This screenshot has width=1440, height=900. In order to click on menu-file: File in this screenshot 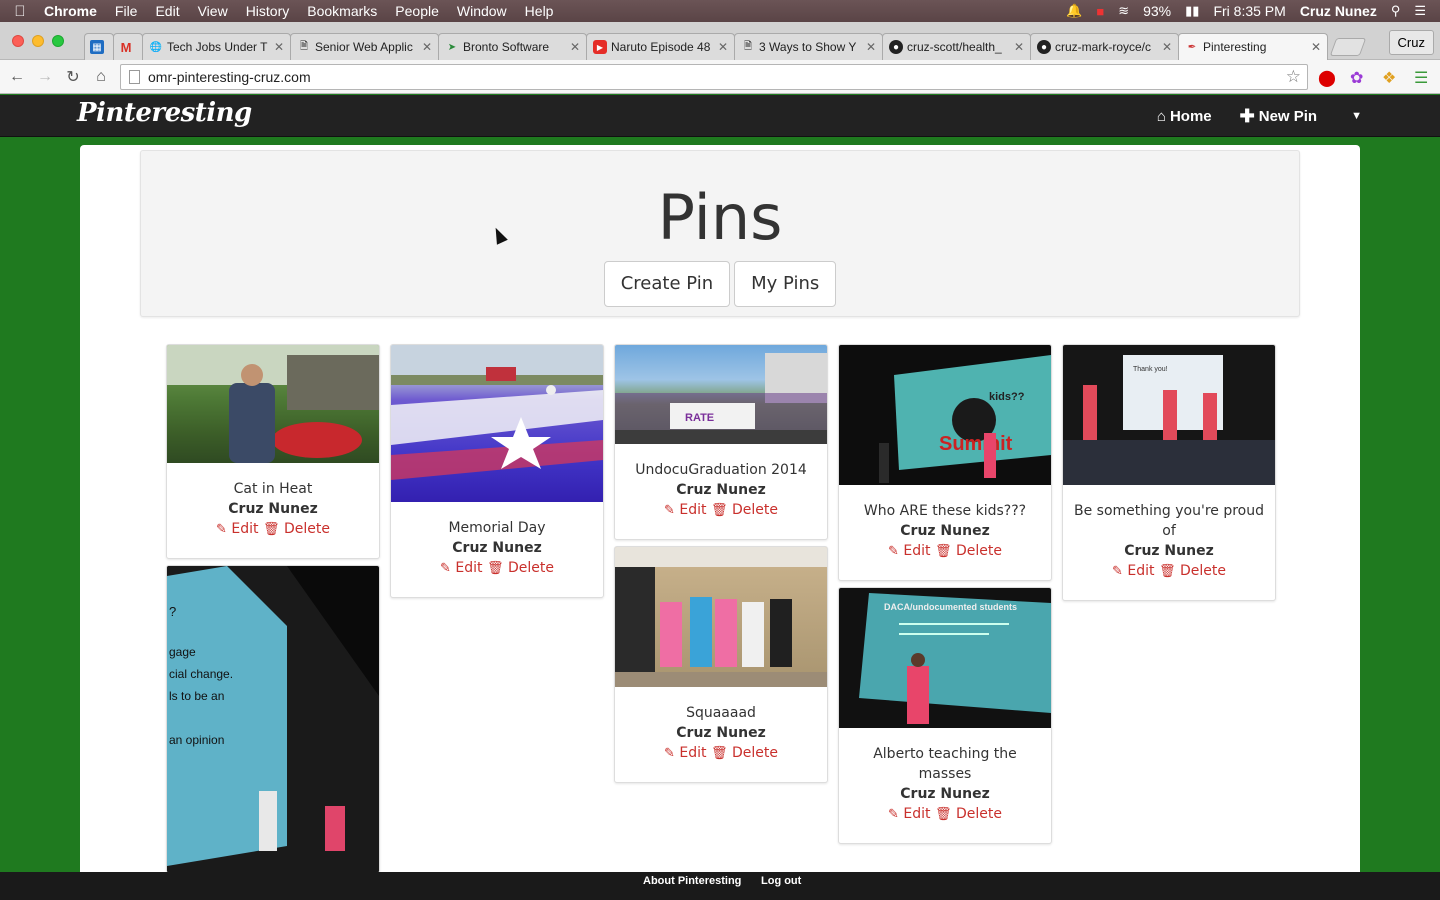, I will do `click(126, 11)`.